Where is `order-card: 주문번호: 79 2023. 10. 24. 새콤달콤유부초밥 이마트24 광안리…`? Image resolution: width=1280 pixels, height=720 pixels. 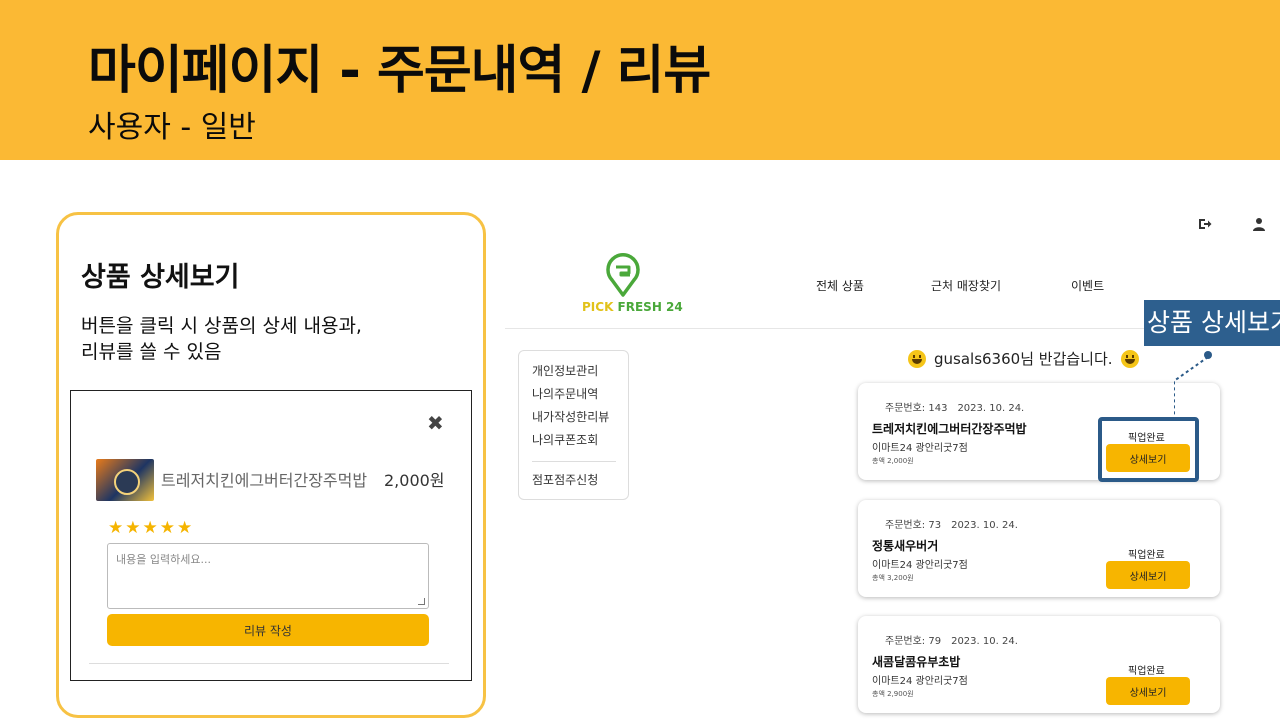
order-card: 주문번호: 79 2023. 10. 24. 새콤달콤유부초밥 이마트24 광안리… is located at coordinates (1039, 664).